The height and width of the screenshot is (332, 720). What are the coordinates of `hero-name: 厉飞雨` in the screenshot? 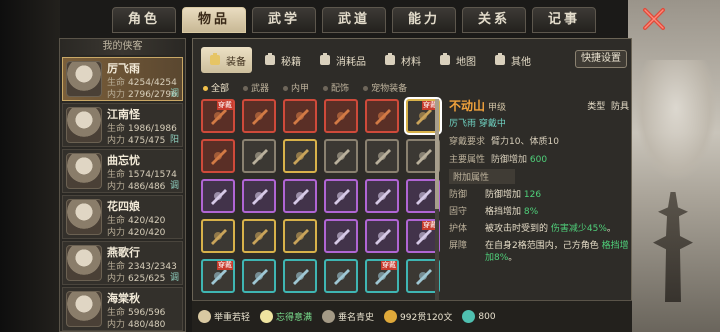 It's located at (123, 68).